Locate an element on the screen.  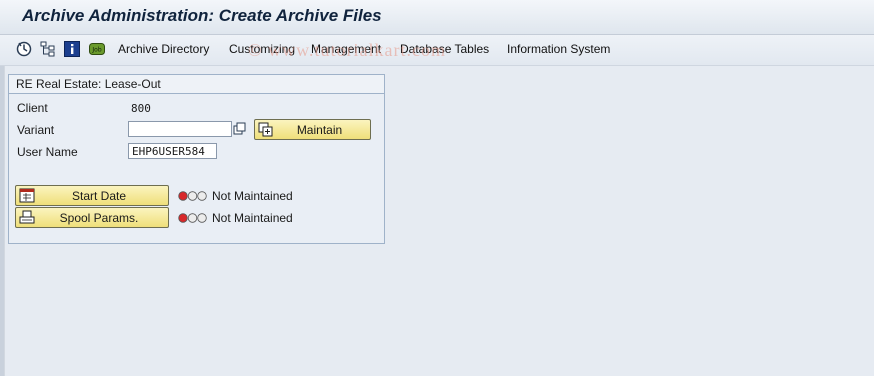
spool-params-label: Spool Params. is located at coordinates (99, 217).